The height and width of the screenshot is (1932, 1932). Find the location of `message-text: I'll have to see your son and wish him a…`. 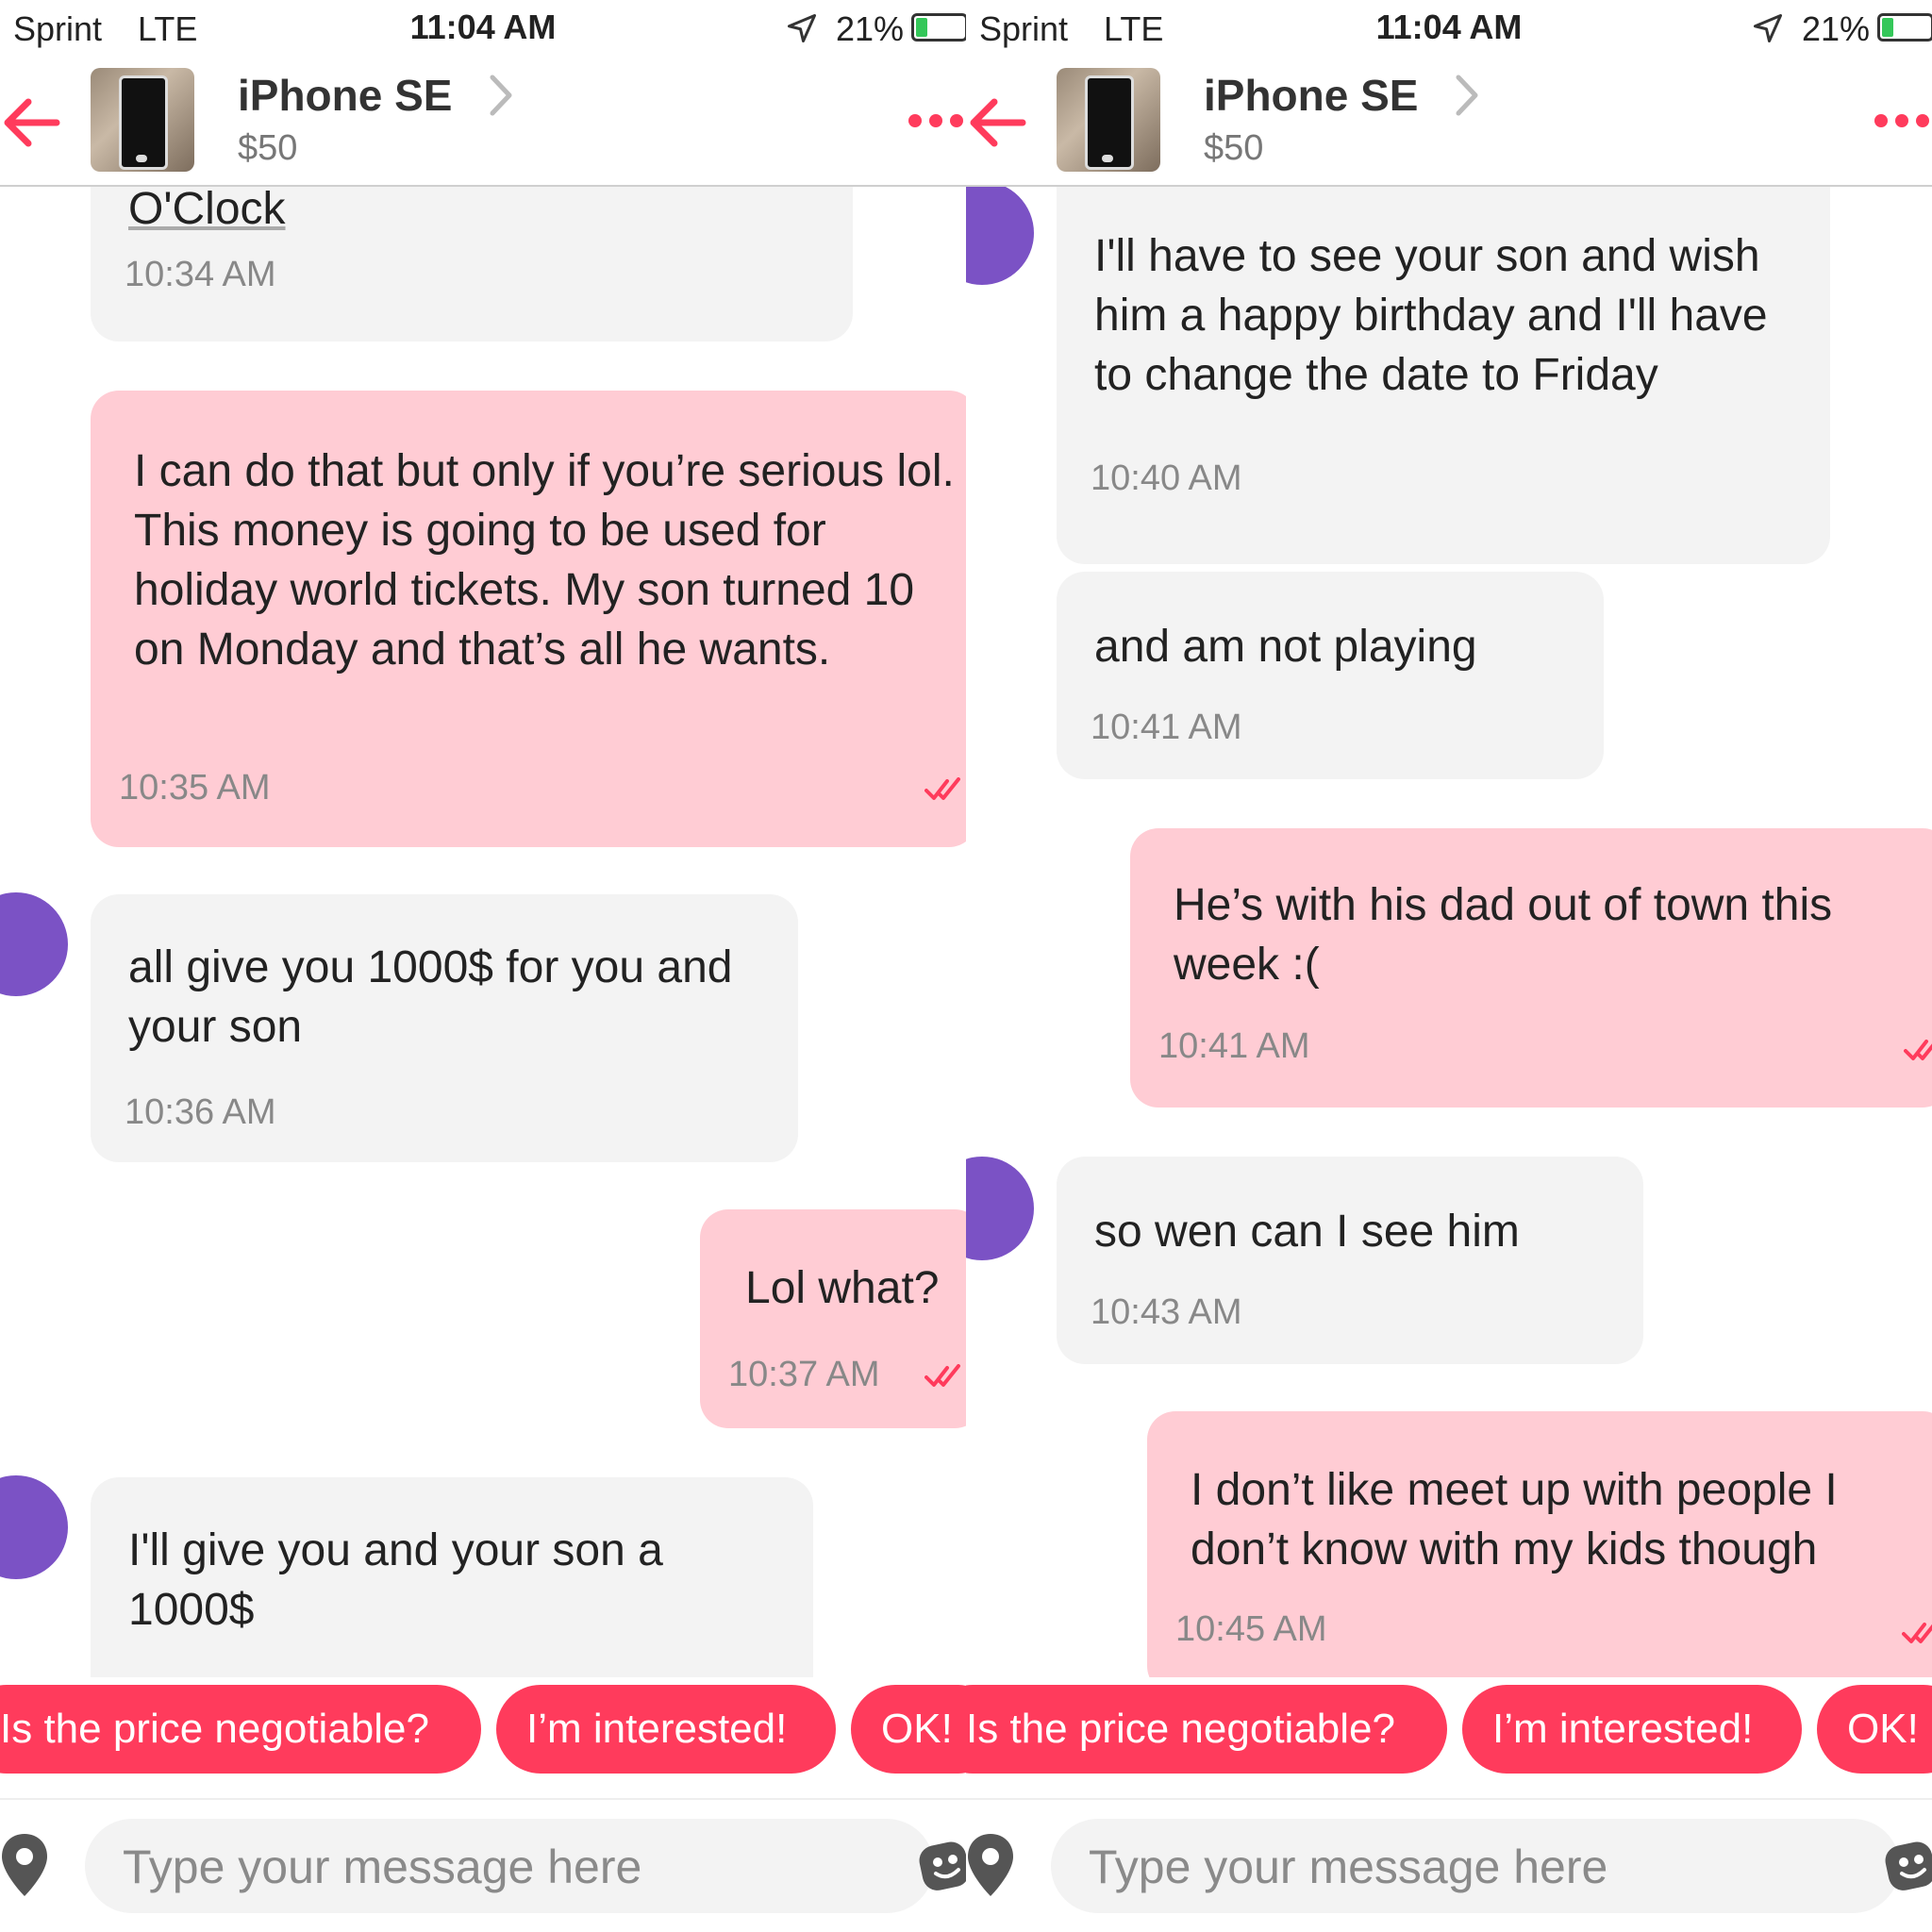

message-text: I'll have to see your son and wish him a… is located at coordinates (1431, 315).